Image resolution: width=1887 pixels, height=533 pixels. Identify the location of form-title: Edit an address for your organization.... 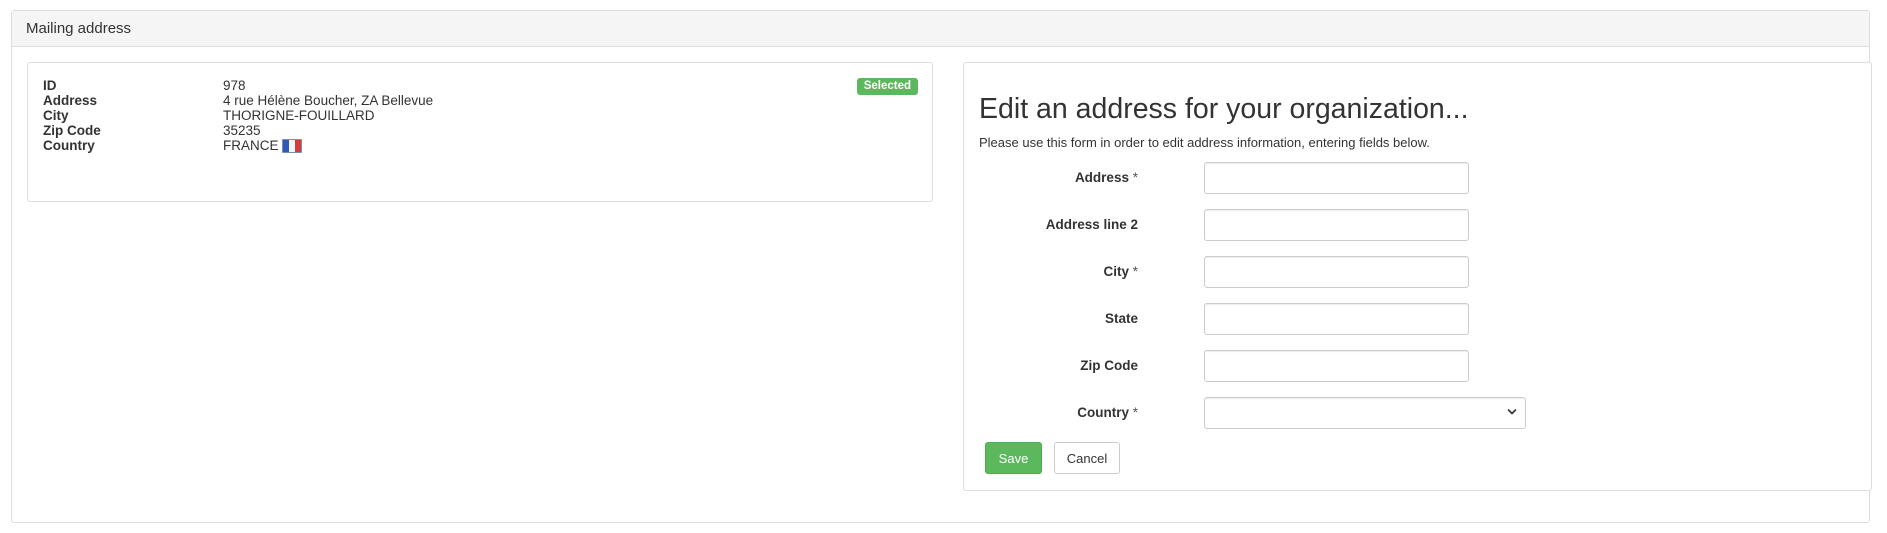
(1224, 109).